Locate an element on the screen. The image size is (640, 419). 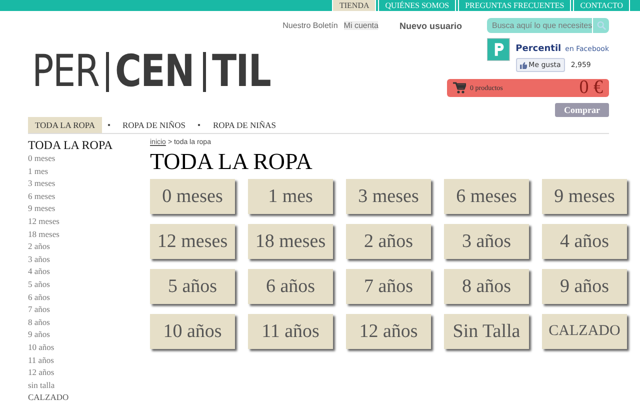
category-button: 9 meses is located at coordinates (584, 196).